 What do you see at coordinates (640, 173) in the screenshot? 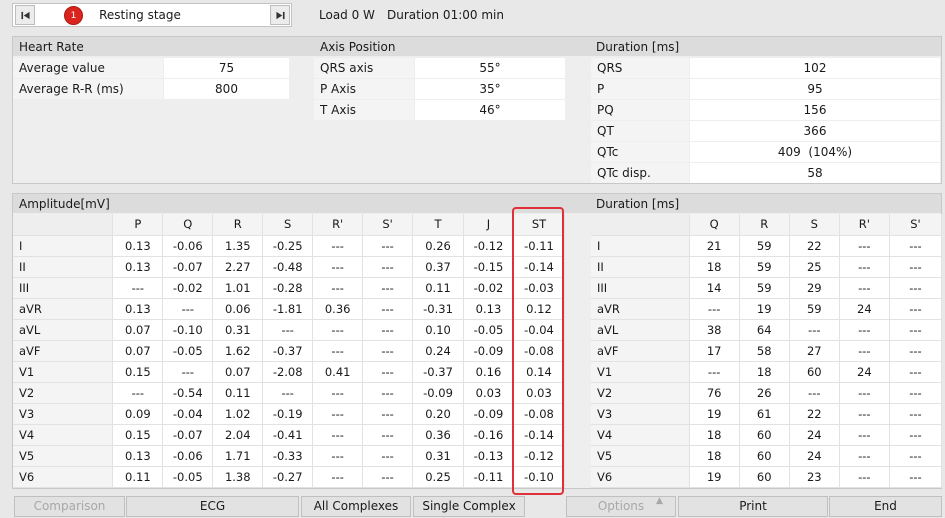
I see `duration-qtc-disp-label: QTc disp.` at bounding box center [640, 173].